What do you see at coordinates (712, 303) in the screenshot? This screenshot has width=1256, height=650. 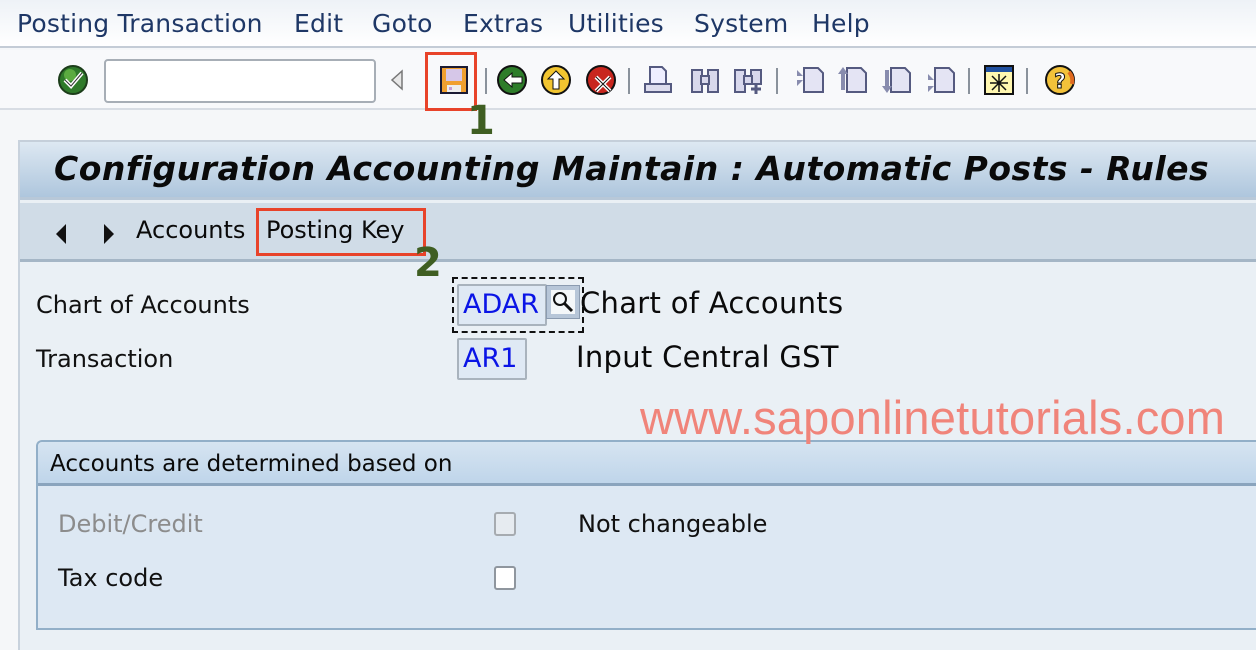 I see `chart-of-accounts-description: Chart of Accounts` at bounding box center [712, 303].